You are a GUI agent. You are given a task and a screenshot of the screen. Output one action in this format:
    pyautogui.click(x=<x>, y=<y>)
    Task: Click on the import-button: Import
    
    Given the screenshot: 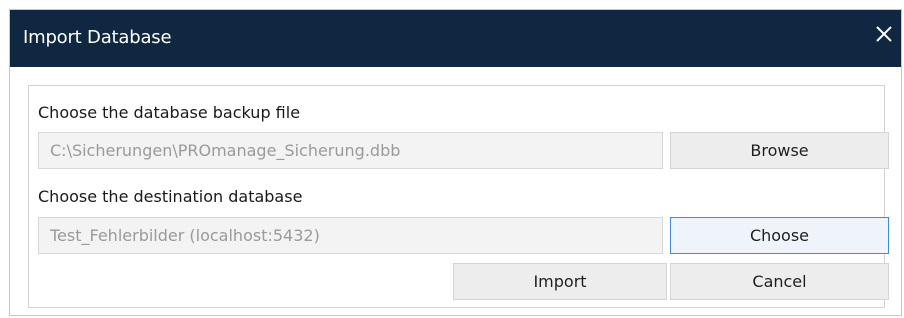 What is the action you would take?
    pyautogui.click(x=560, y=281)
    